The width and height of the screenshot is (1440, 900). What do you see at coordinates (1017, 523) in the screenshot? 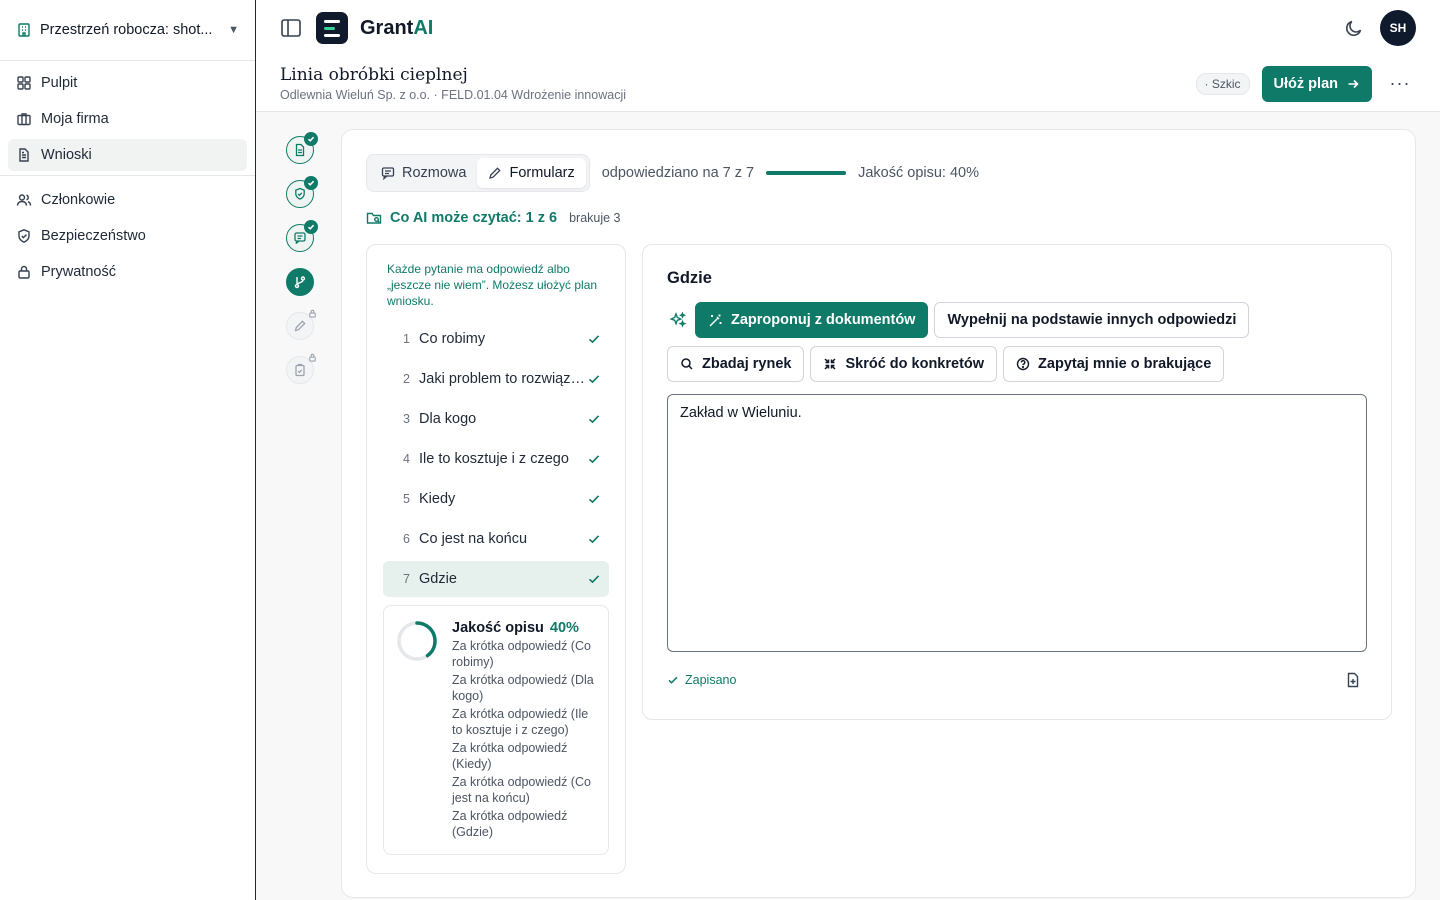
I see `answer-textarea: Zakład w Wieluniu.` at bounding box center [1017, 523].